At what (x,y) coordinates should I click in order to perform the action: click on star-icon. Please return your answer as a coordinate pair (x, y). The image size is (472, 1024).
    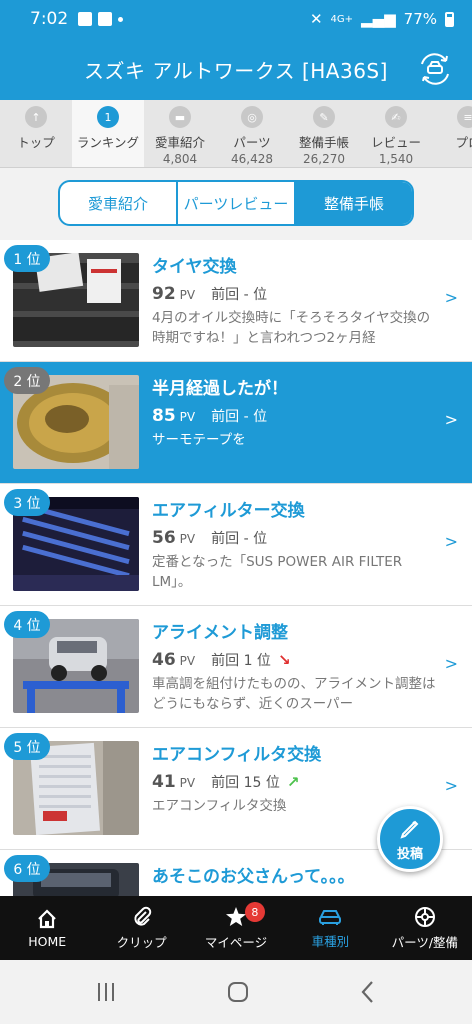
    Looking at the image, I should click on (236, 916).